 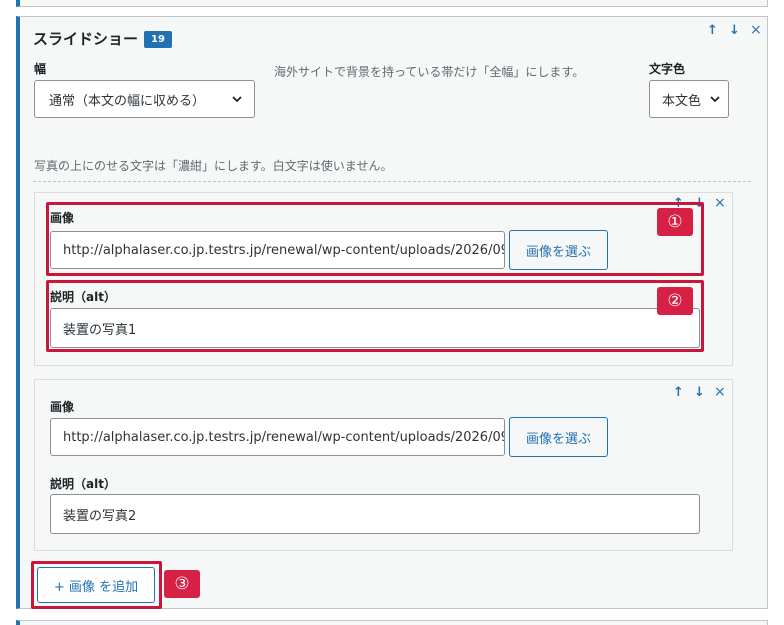 I want to click on add-image-button: + 画像 を追加, so click(x=96, y=585).